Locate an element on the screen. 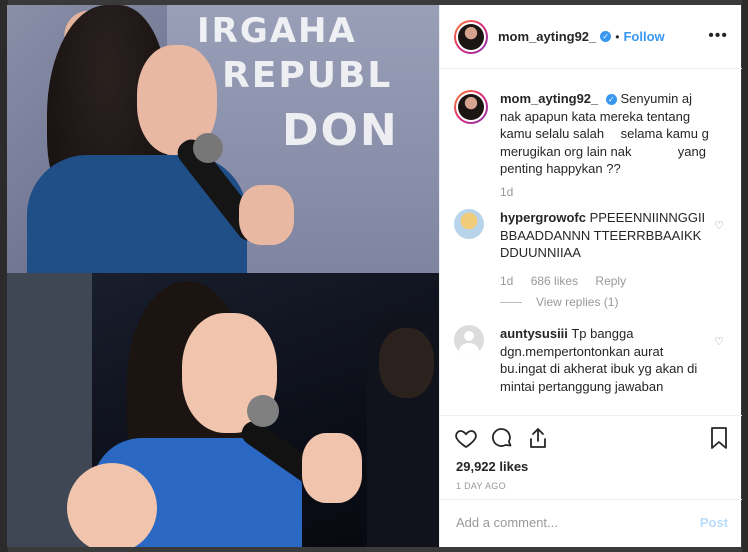 This screenshot has height=552, width=748. post-timestamp: 1 DAY AGO is located at coordinates (481, 486).